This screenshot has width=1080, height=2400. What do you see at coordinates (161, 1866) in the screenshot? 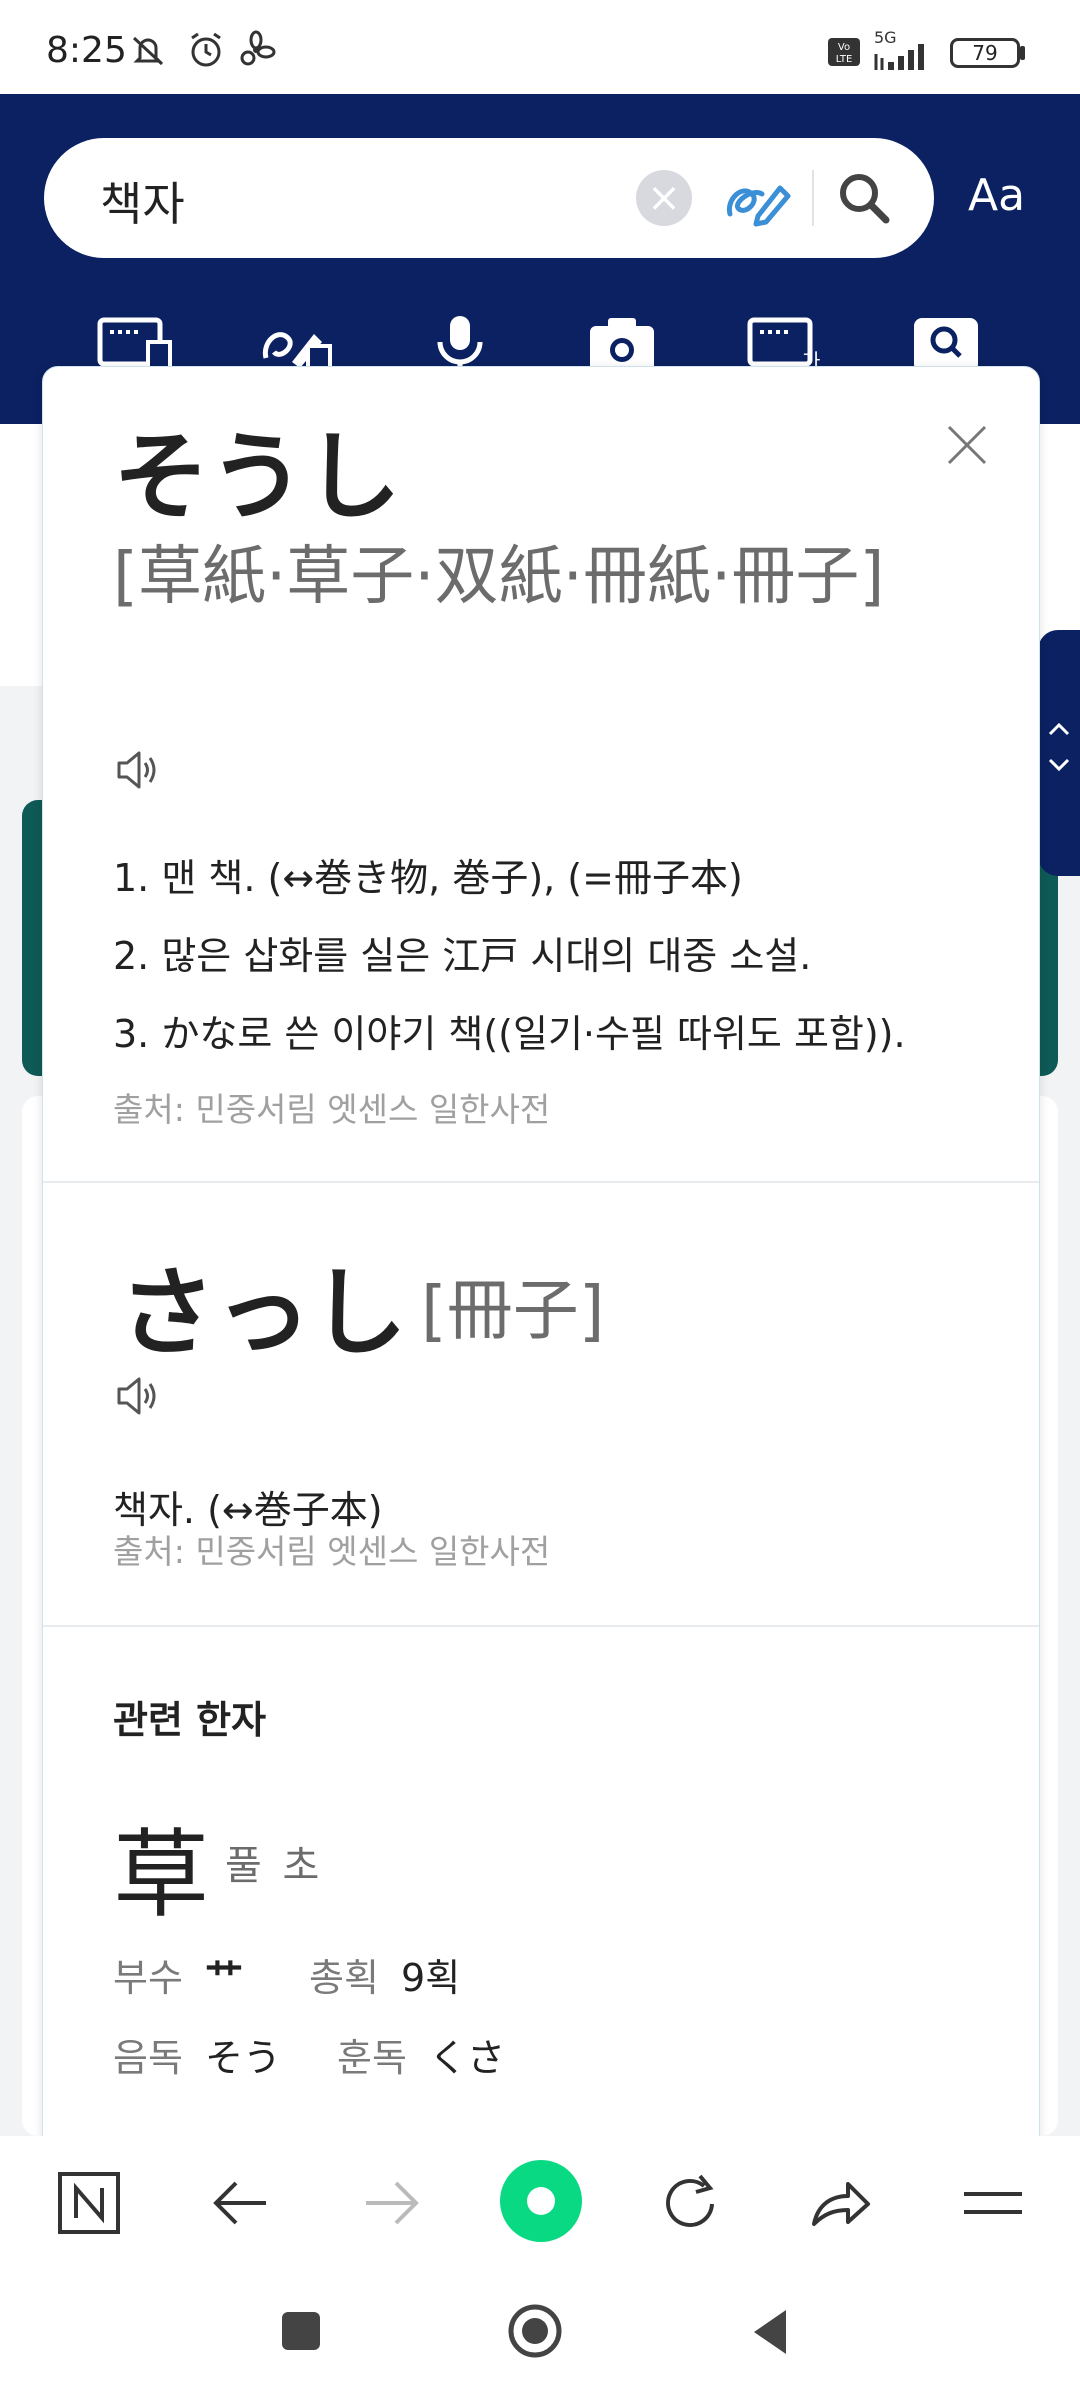
I see `related-hanja-char: 草` at bounding box center [161, 1866].